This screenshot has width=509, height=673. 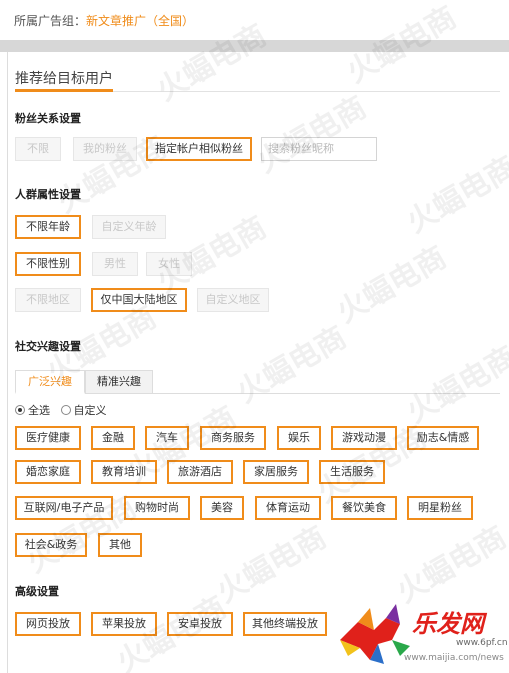 What do you see at coordinates (124, 624) in the screenshot?
I see `platform-ios: 苹果投放` at bounding box center [124, 624].